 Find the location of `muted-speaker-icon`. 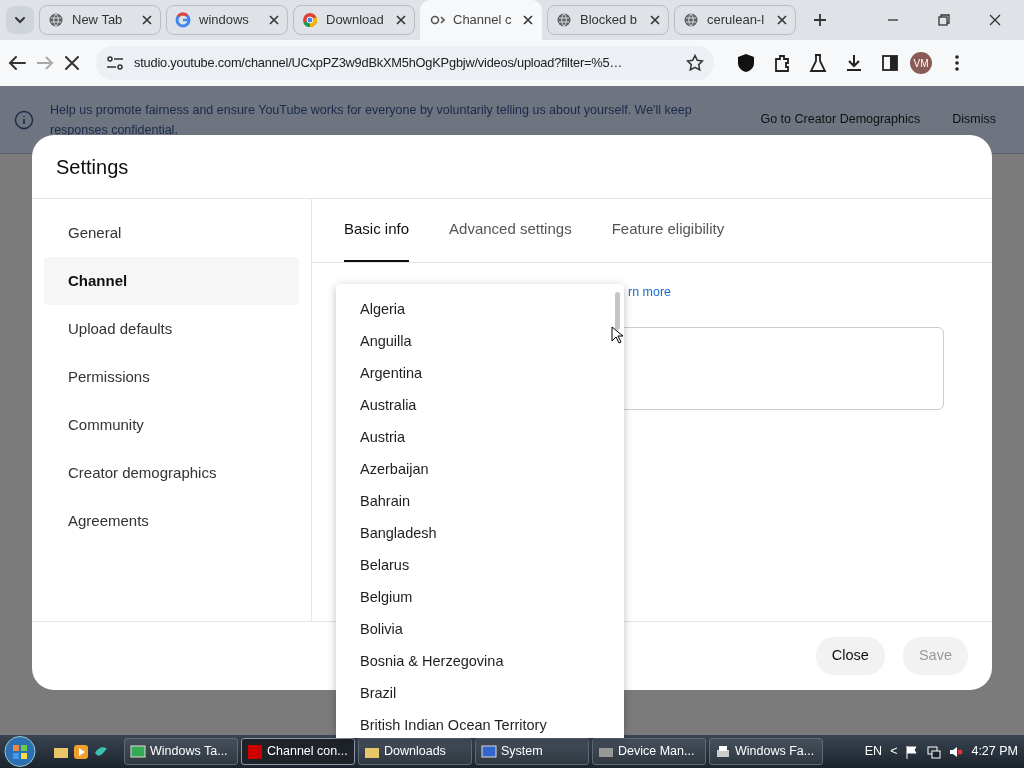

muted-speaker-icon is located at coordinates (956, 751).